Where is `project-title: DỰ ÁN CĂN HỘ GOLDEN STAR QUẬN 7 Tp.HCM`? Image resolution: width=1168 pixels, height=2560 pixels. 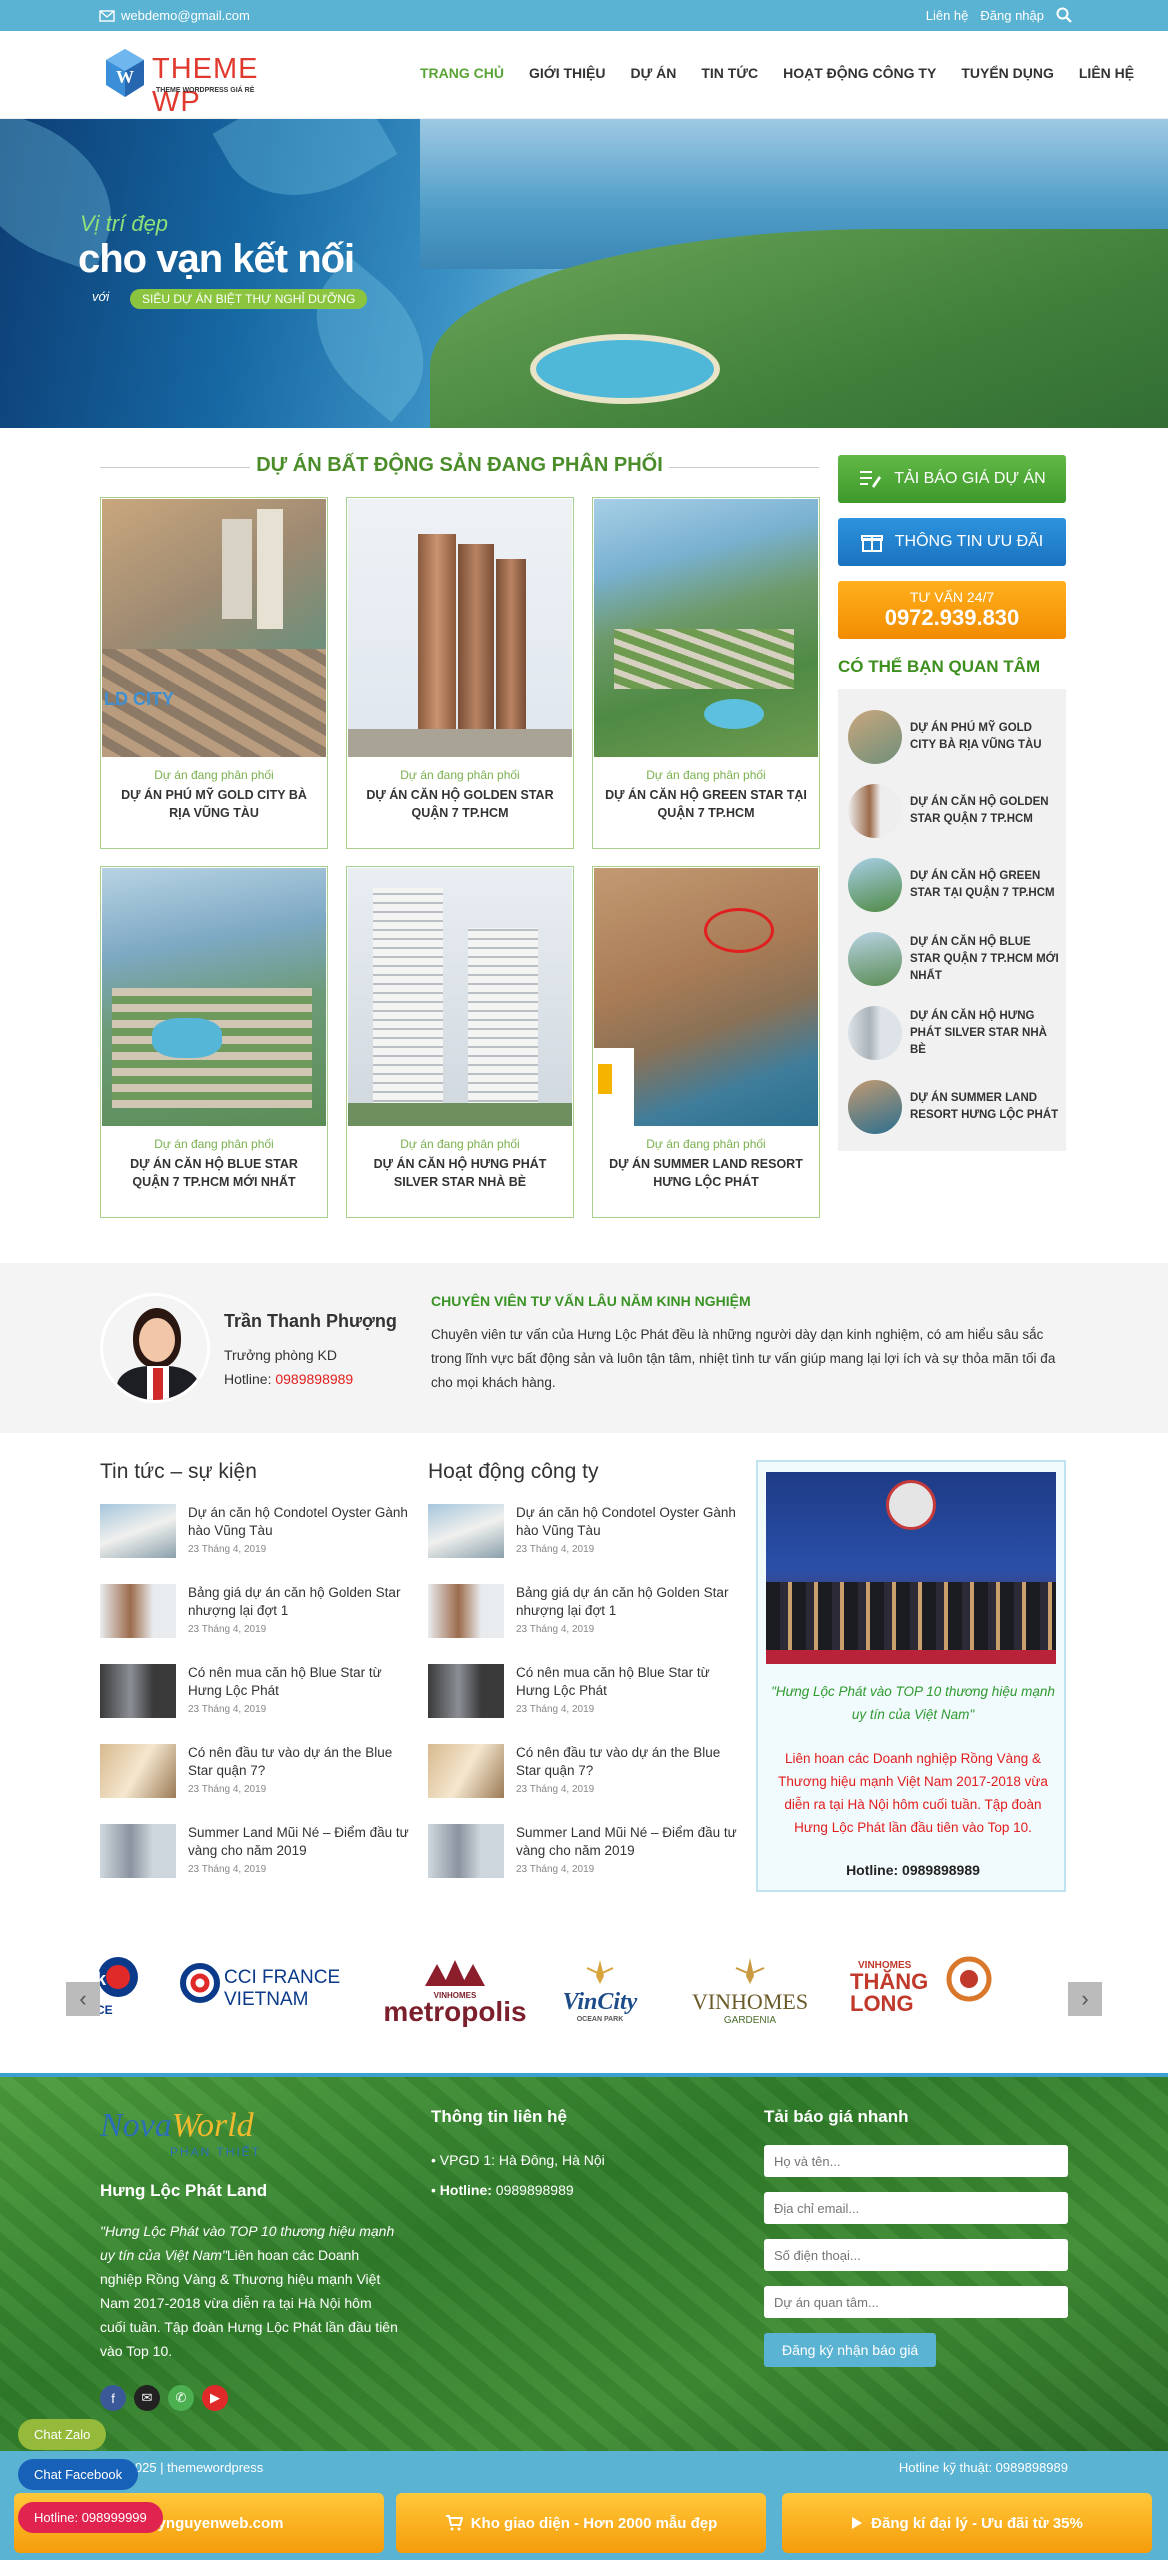
project-title: DỰ ÁN CĂN HỘ GOLDEN STAR QUẬN 7 Tp.HCM is located at coordinates (460, 804).